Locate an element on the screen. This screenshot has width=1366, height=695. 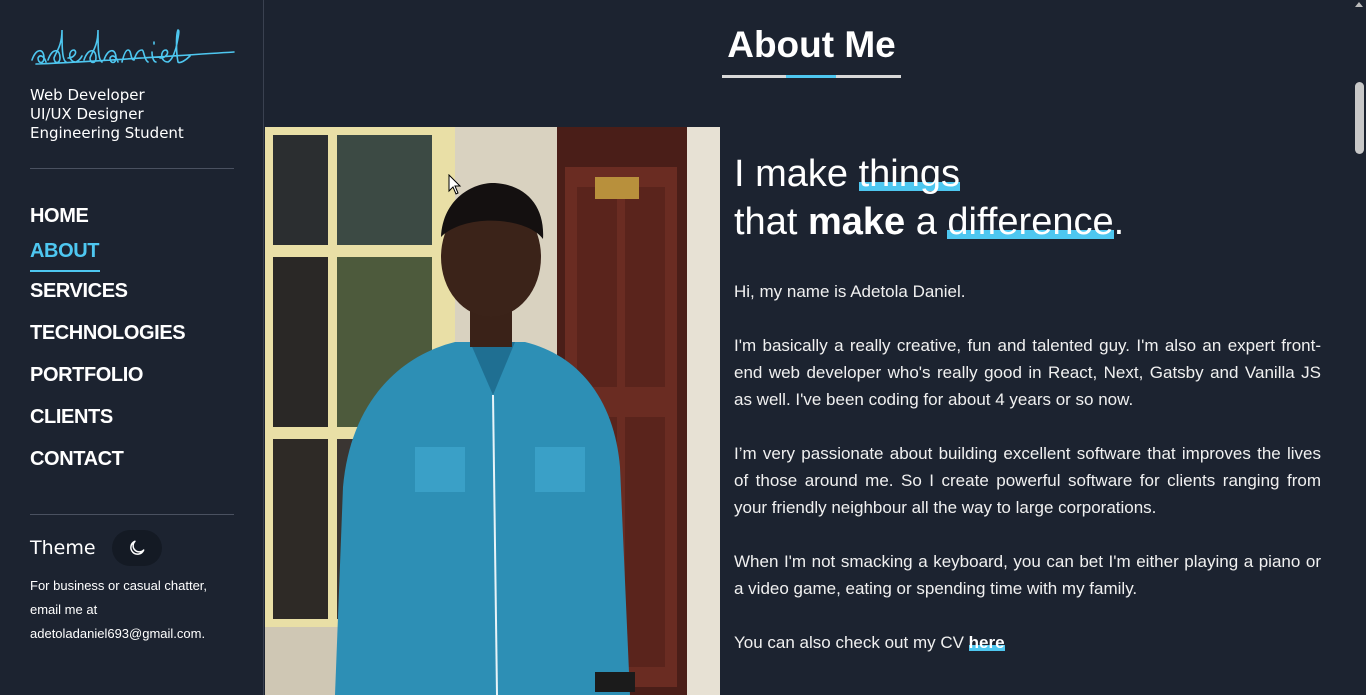
headline-highlight: things is located at coordinates (909, 174).